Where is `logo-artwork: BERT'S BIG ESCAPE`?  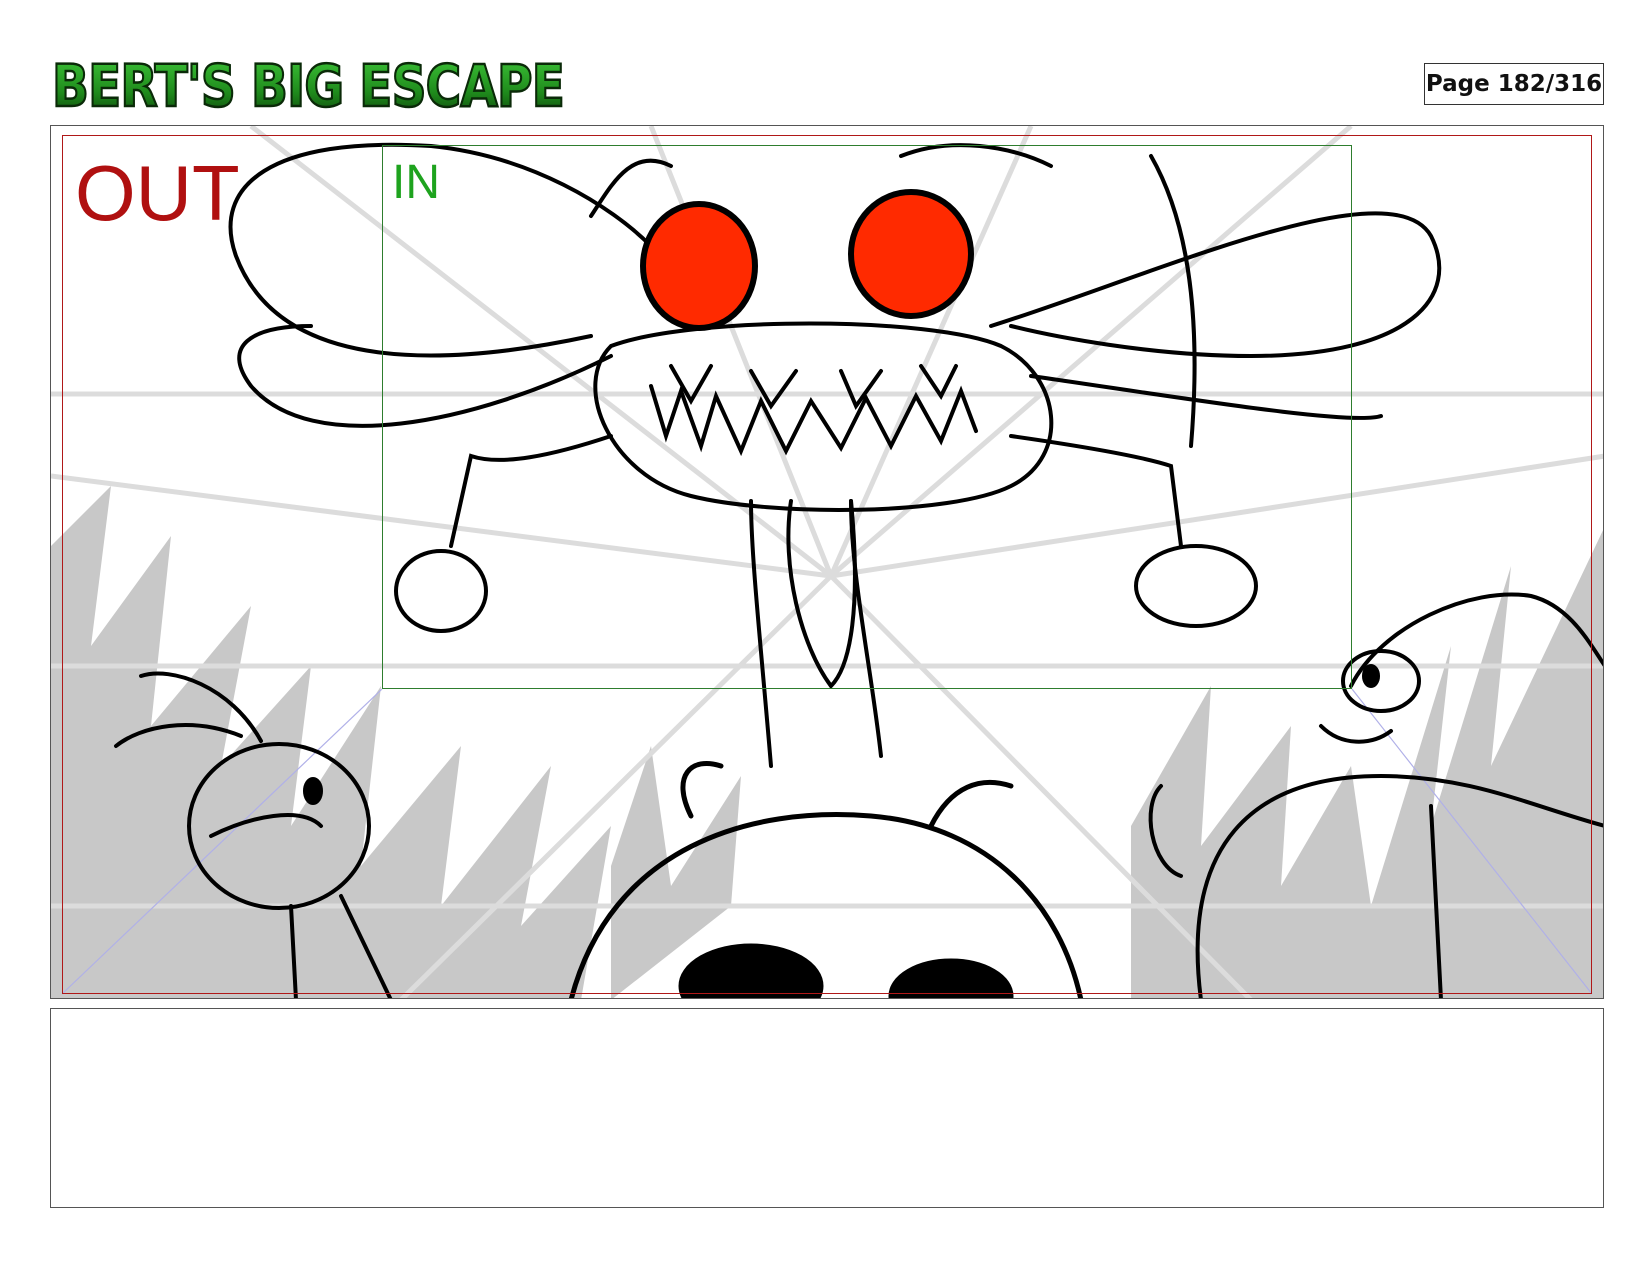
logo-artwork: BERT'S BIG ESCAPE is located at coordinates (309, 85).